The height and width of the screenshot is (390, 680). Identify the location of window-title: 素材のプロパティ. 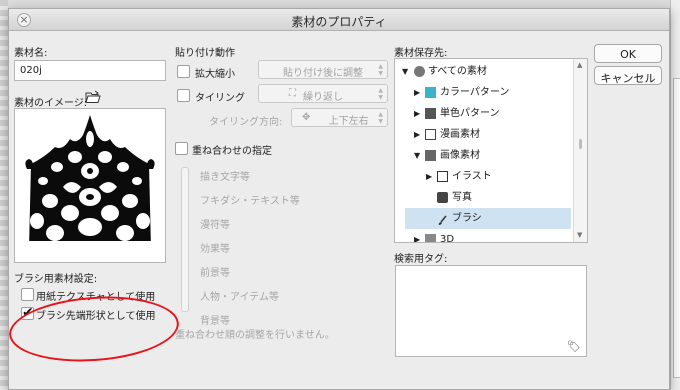
(339, 22).